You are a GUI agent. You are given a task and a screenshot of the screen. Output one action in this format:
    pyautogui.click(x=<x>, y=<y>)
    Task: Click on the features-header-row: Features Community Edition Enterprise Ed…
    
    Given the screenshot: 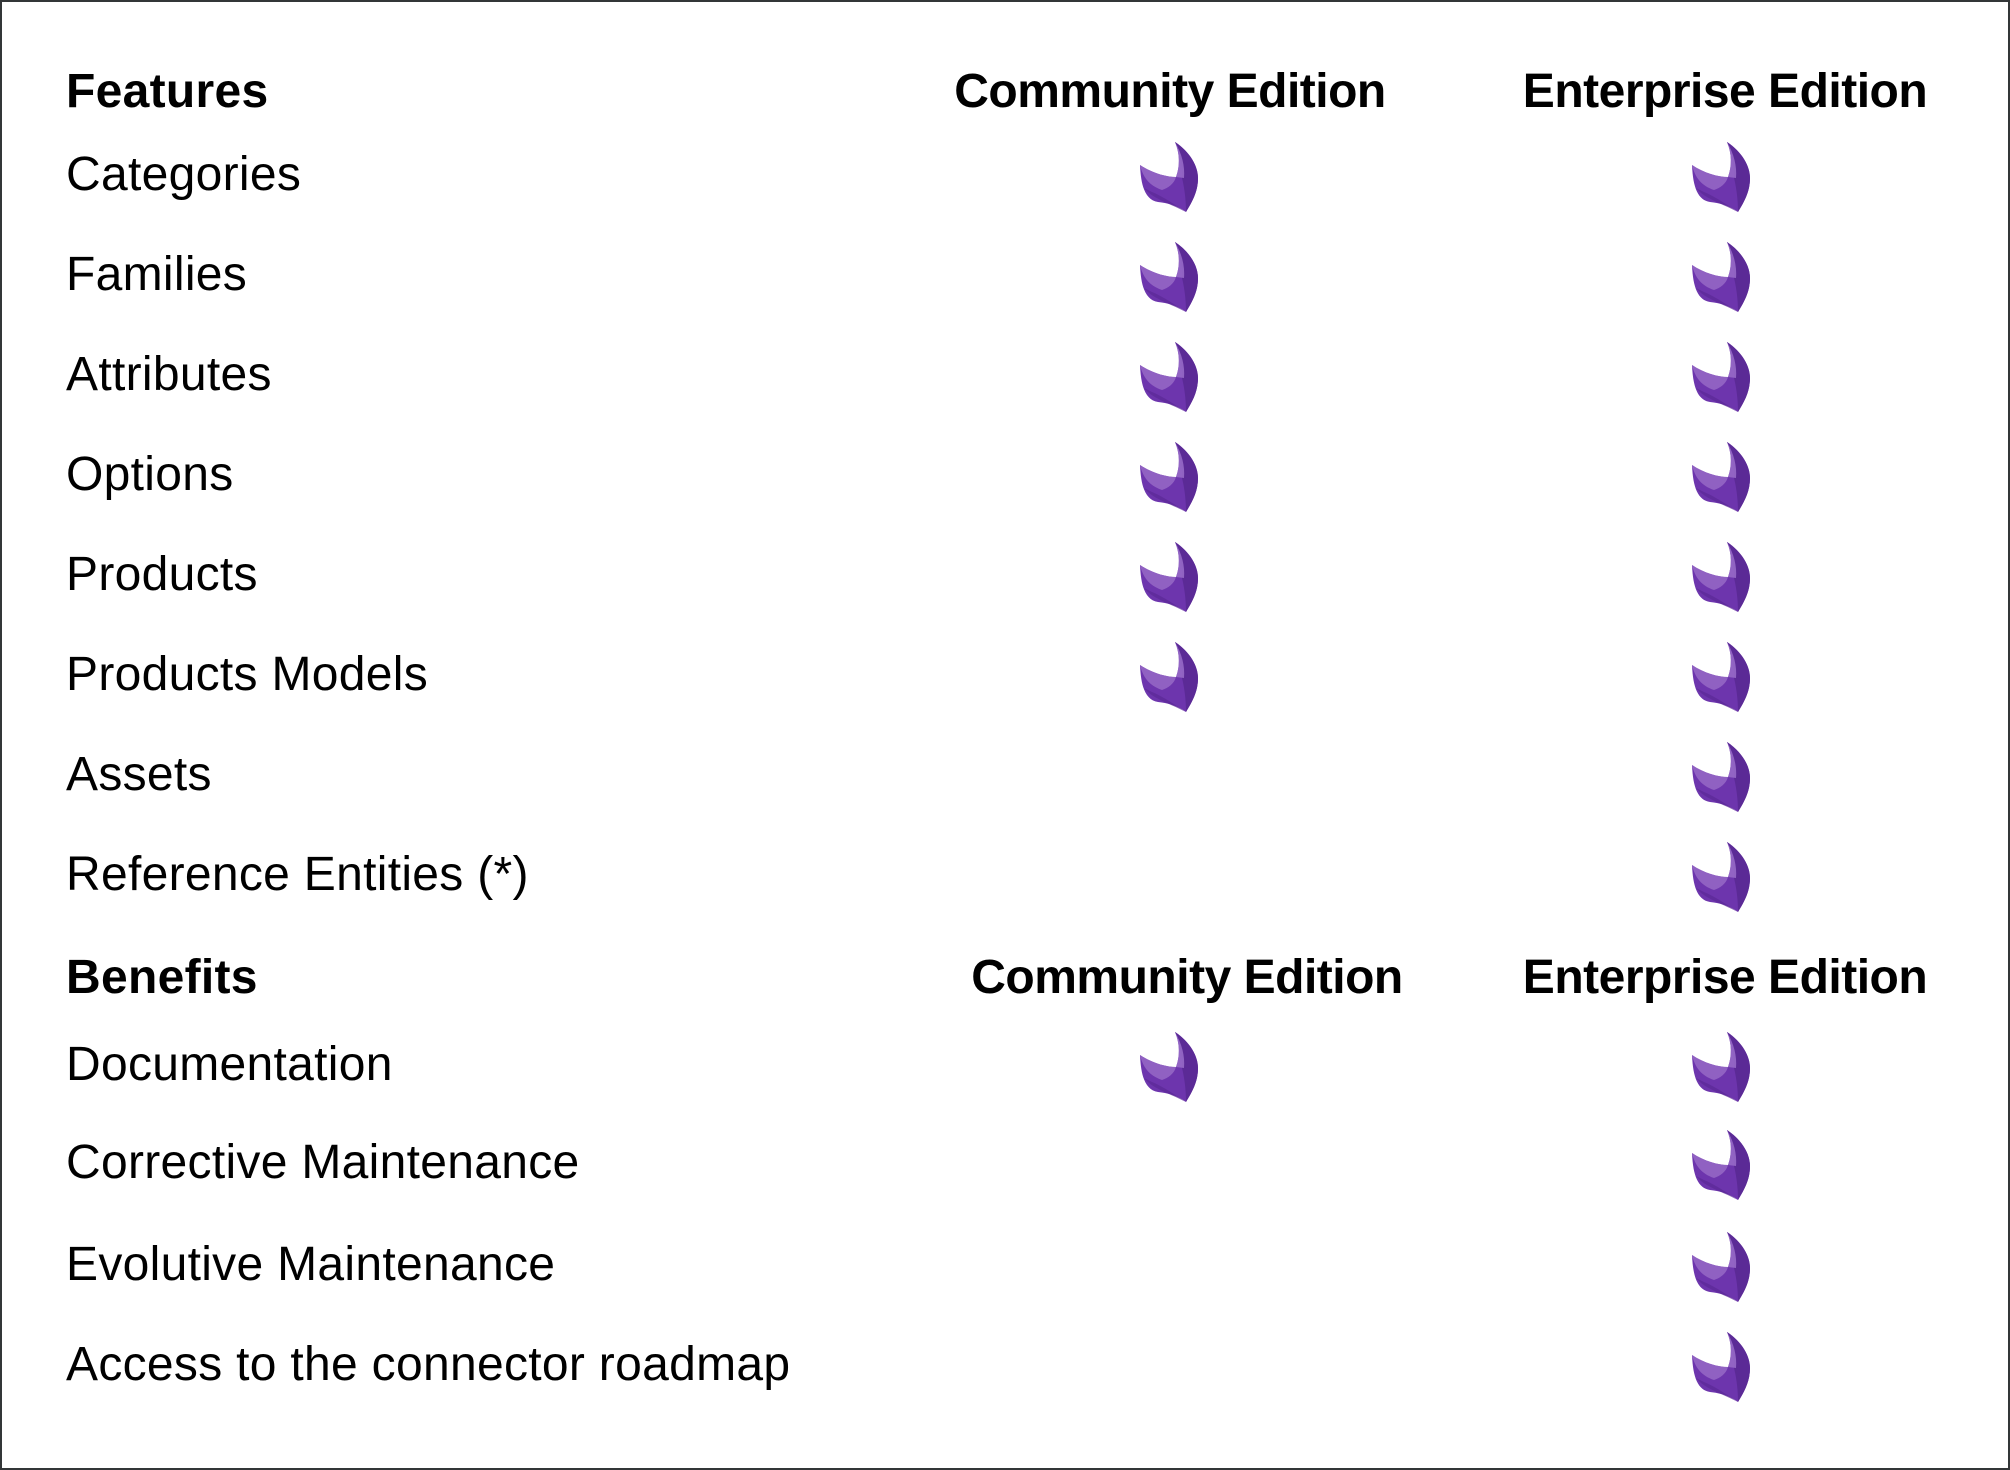 What is the action you would take?
    pyautogui.click(x=1005, y=92)
    